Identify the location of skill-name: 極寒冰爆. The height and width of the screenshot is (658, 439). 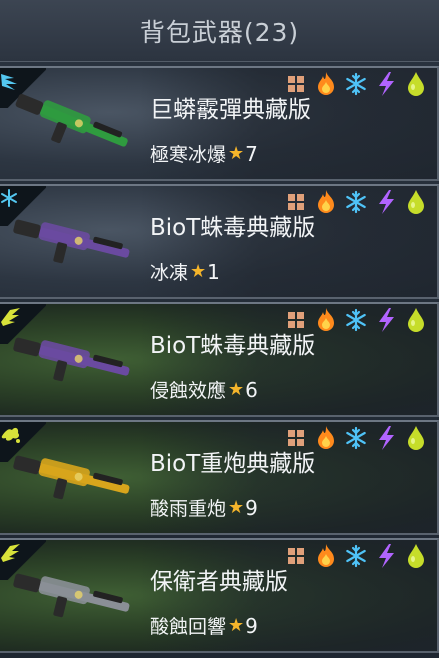
(188, 155).